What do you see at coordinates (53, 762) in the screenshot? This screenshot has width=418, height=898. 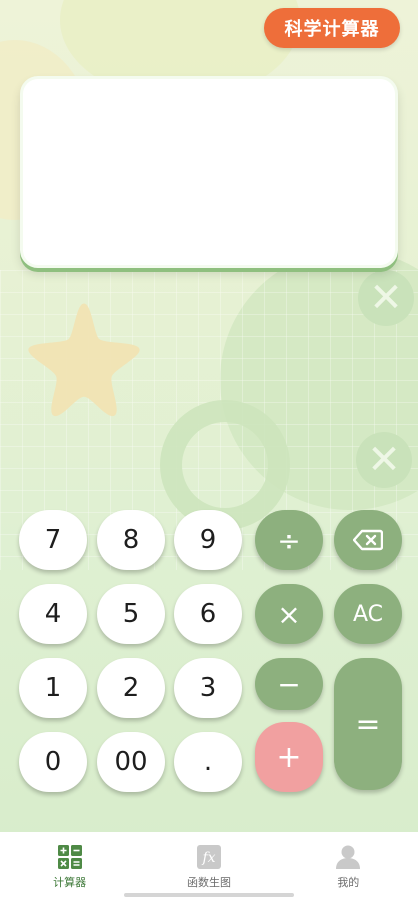 I see `key-0: 0` at bounding box center [53, 762].